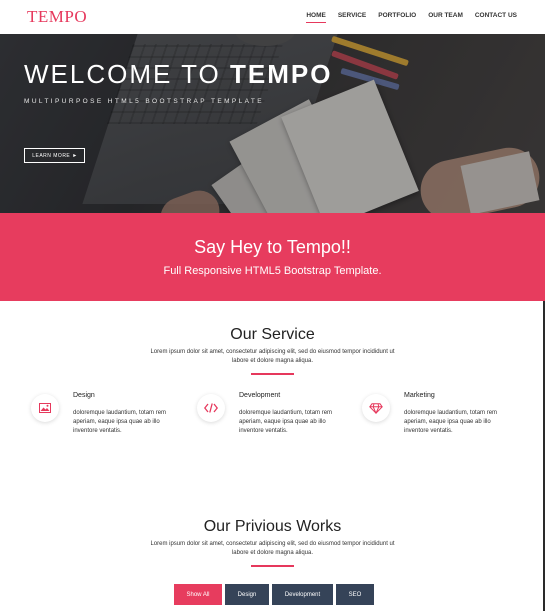 Image resolution: width=547 pixels, height=611 pixels. Describe the element at coordinates (272, 247) in the screenshot. I see `callout-title: Say Hey to Tempo!!` at that location.